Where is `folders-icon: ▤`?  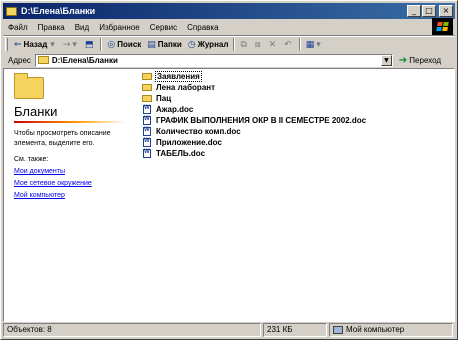 folders-icon: ▤ is located at coordinates (151, 44).